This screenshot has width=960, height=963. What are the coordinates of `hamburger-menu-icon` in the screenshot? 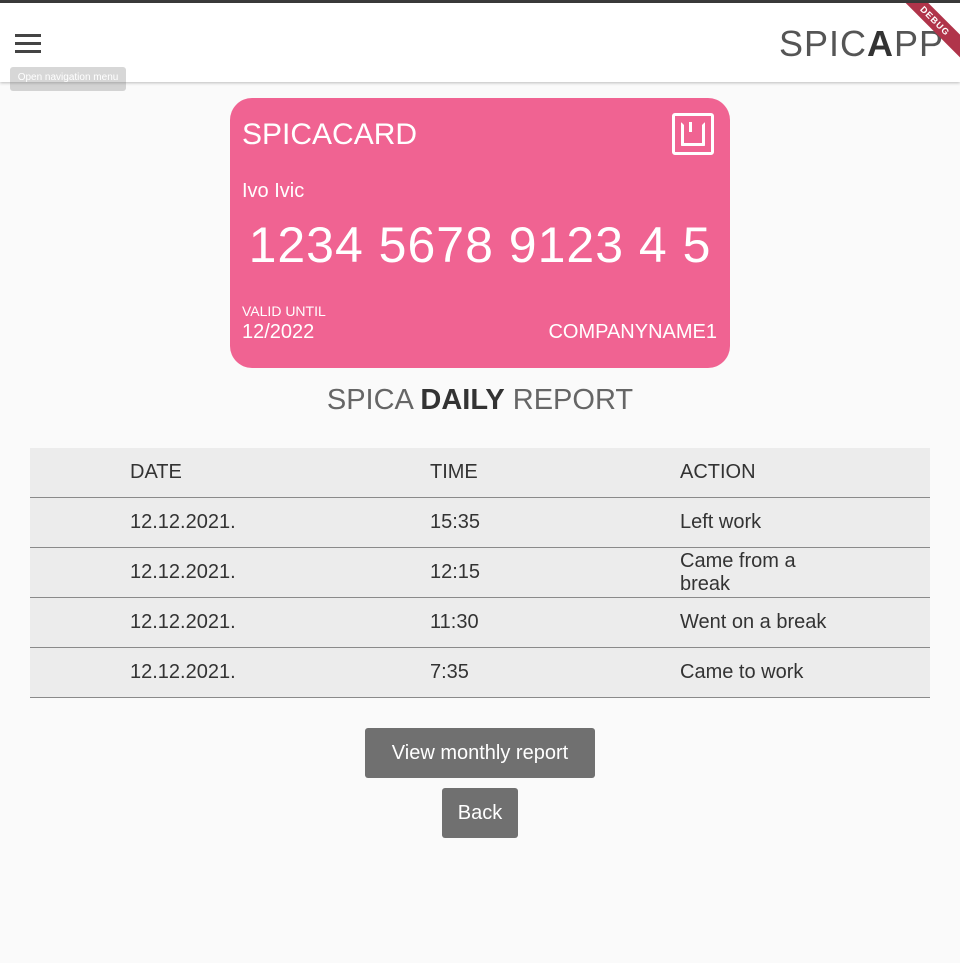 It's located at (28, 43).